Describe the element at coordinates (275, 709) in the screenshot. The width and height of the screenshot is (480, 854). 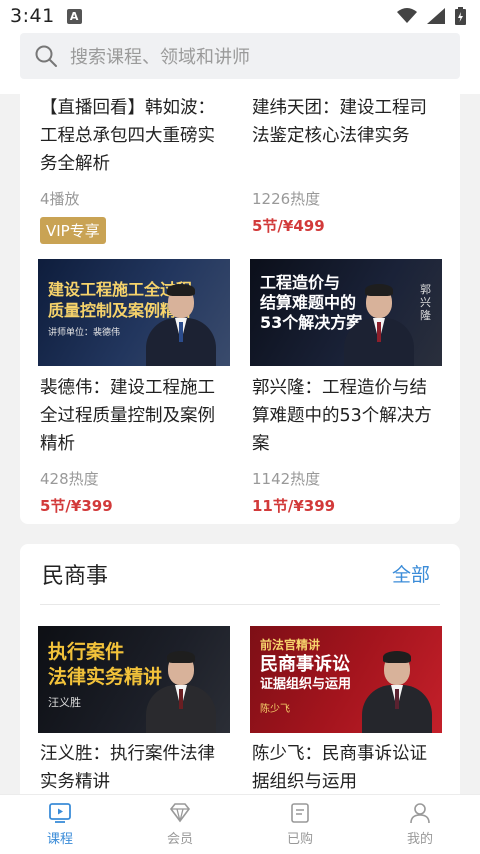
I see `thumbnail-caption: 陈少飞` at that location.